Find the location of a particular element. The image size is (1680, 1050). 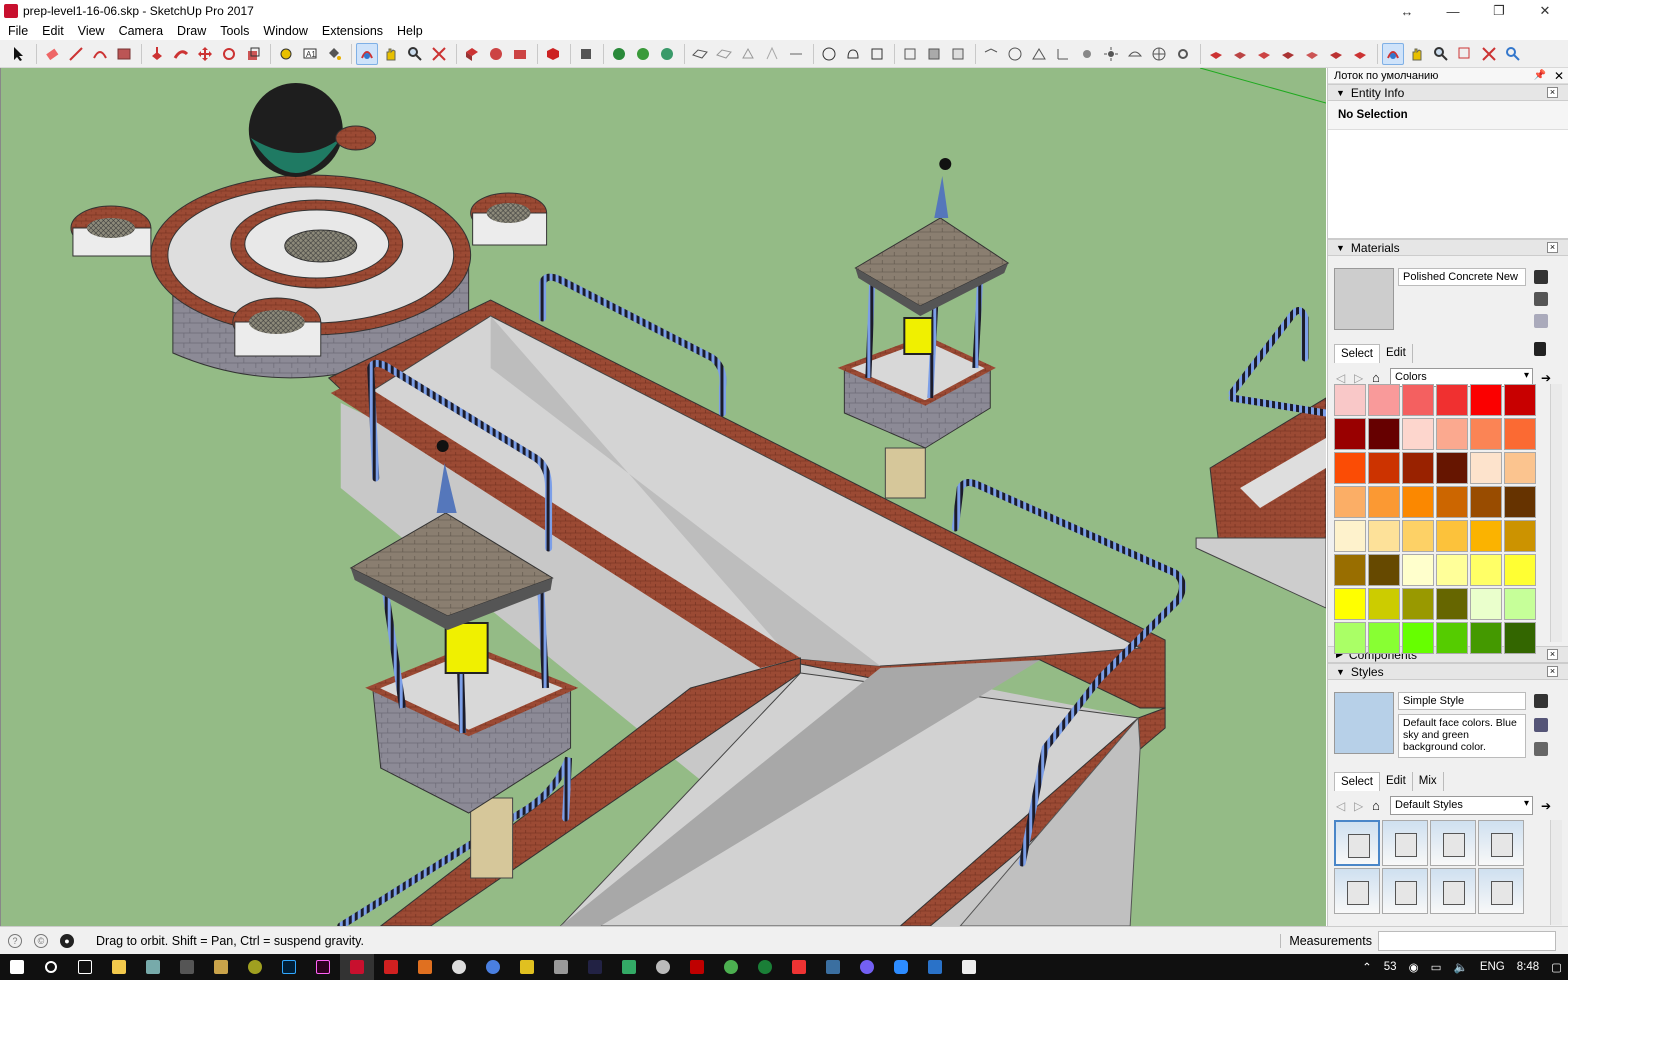

pan-tool-icon is located at coordinates (391, 54).